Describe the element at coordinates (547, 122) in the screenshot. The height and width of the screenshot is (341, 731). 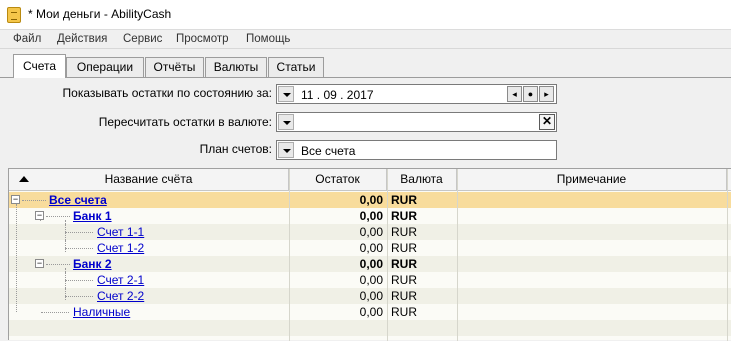
I see `clear-x-icon: ✕` at that location.